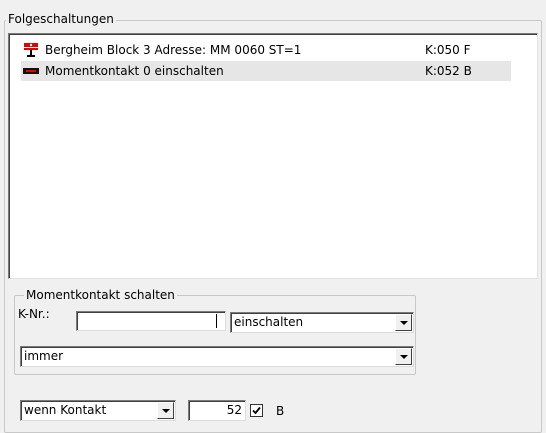  Describe the element at coordinates (217, 410) in the screenshot. I see `contact-number-input: 52` at that location.